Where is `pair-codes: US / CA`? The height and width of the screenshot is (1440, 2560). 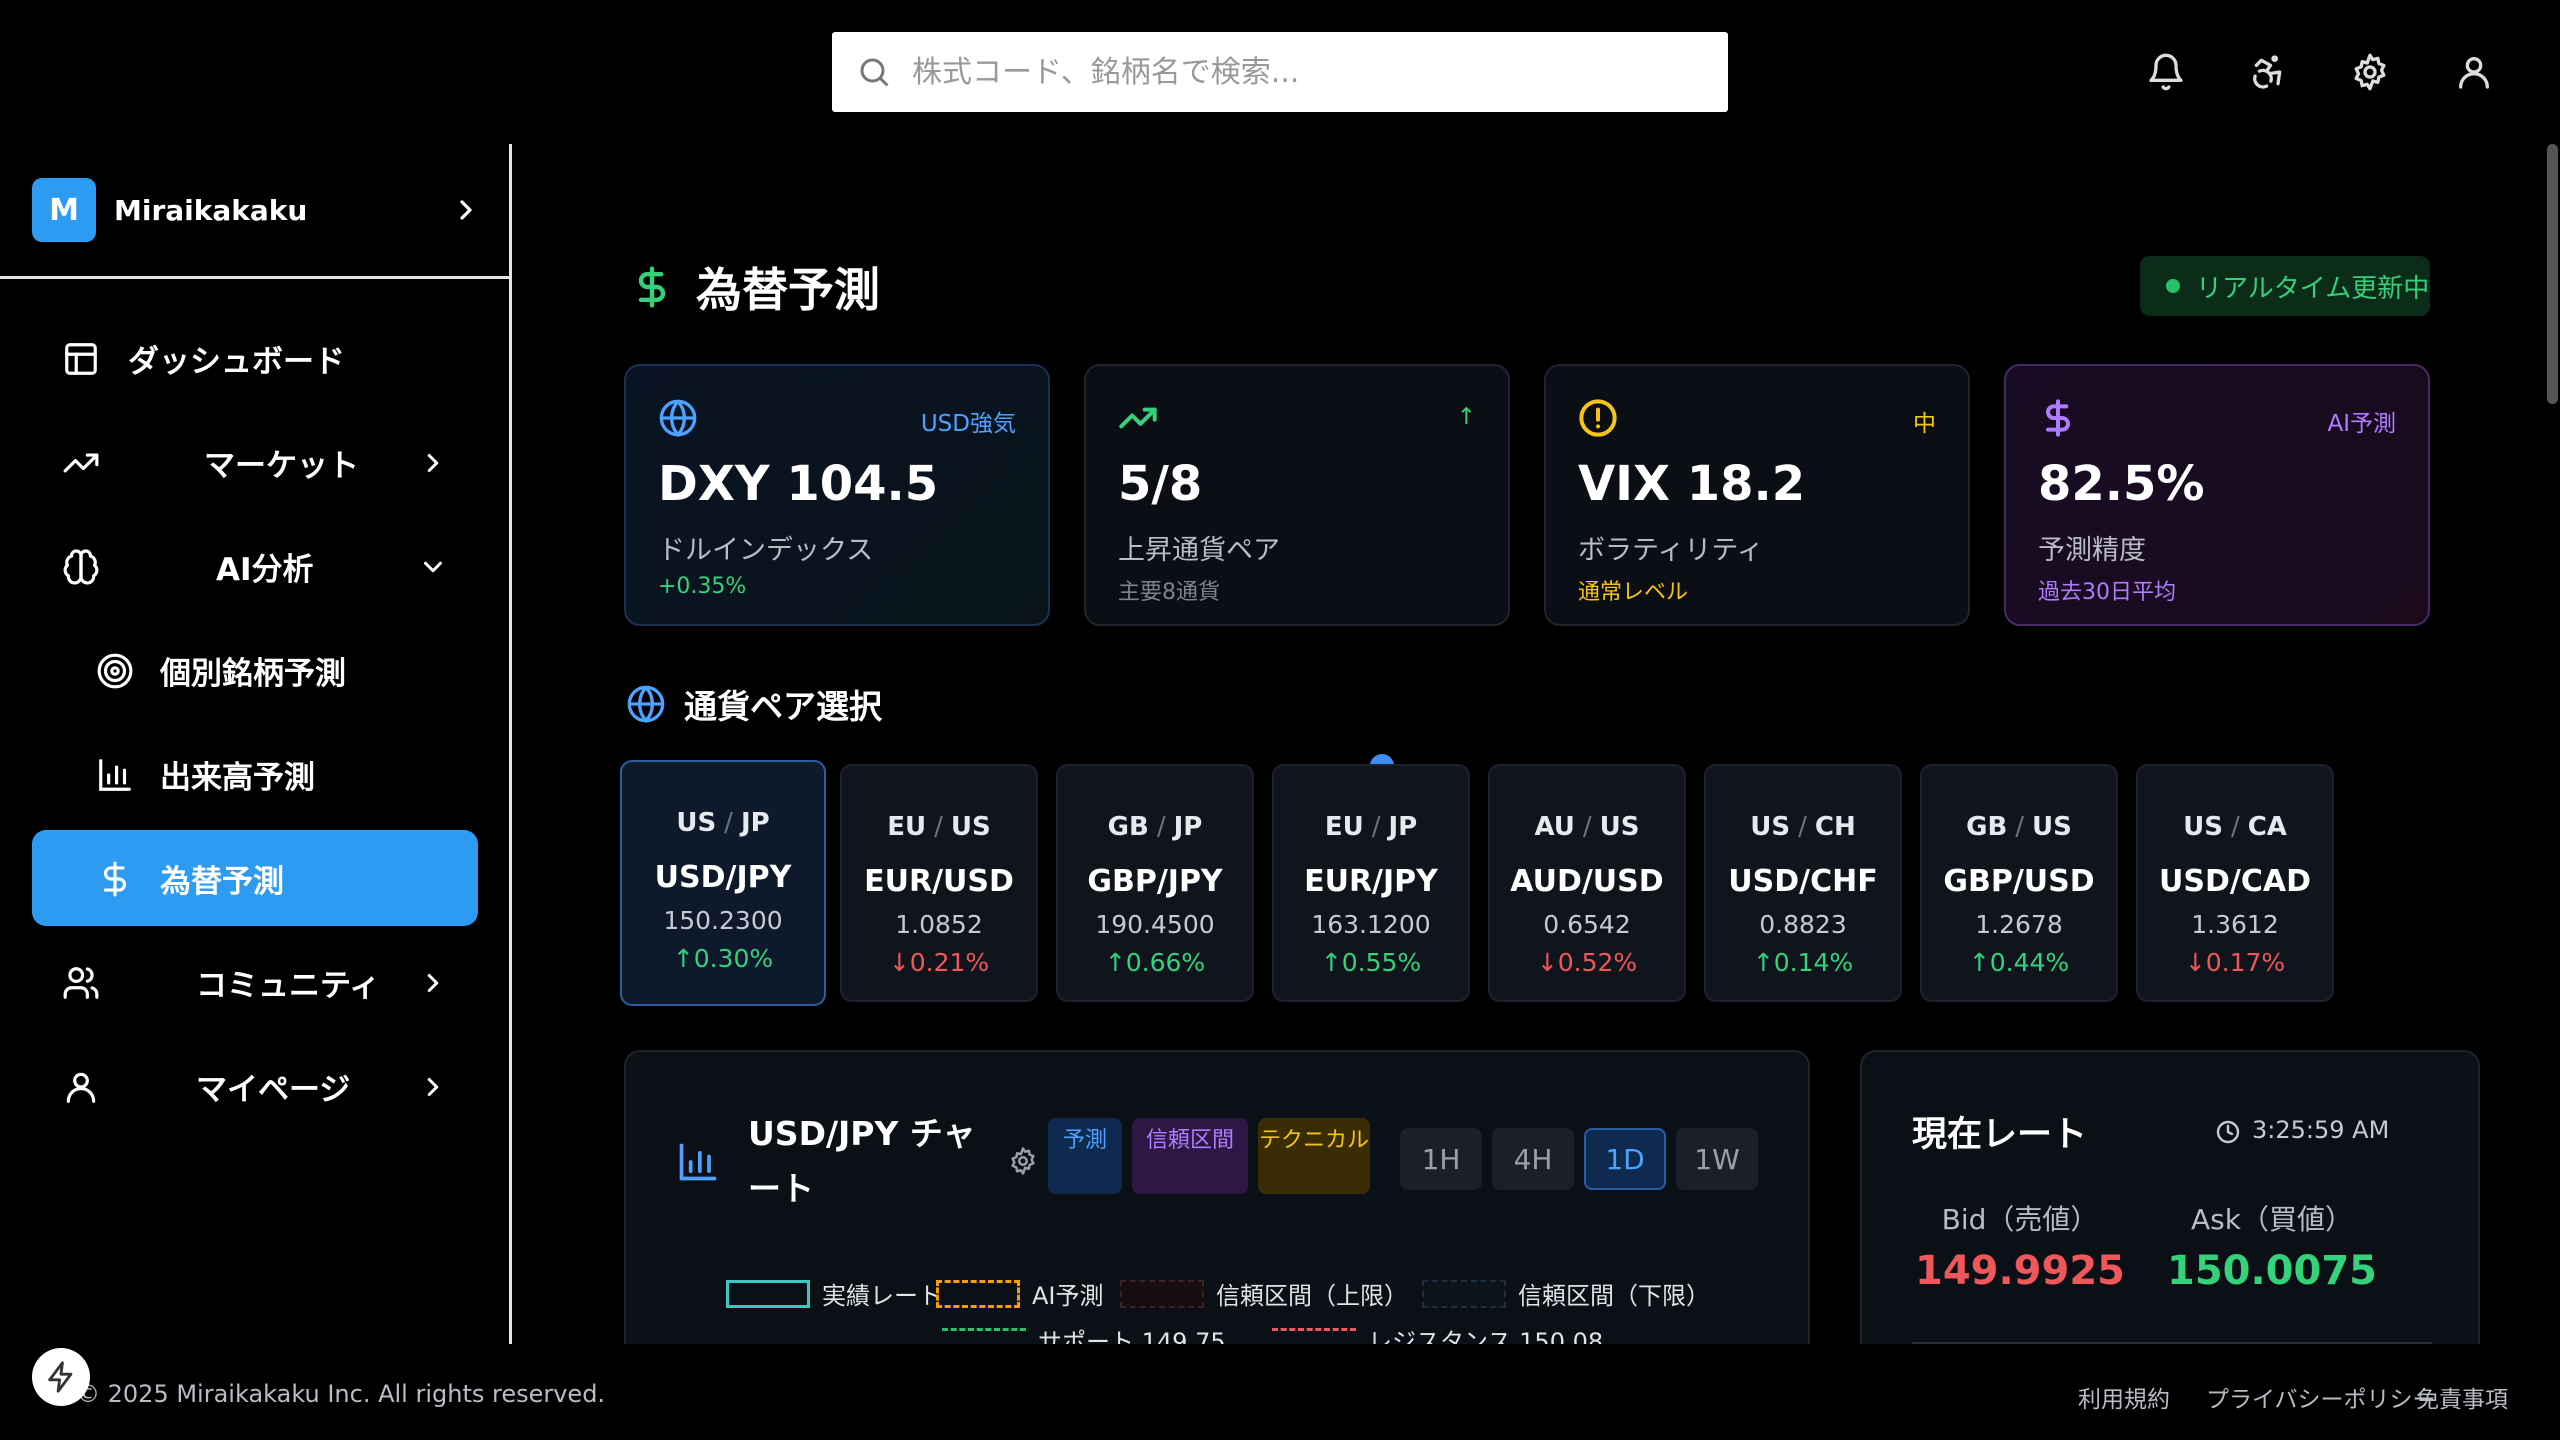
pair-codes: US / CA is located at coordinates (2235, 827).